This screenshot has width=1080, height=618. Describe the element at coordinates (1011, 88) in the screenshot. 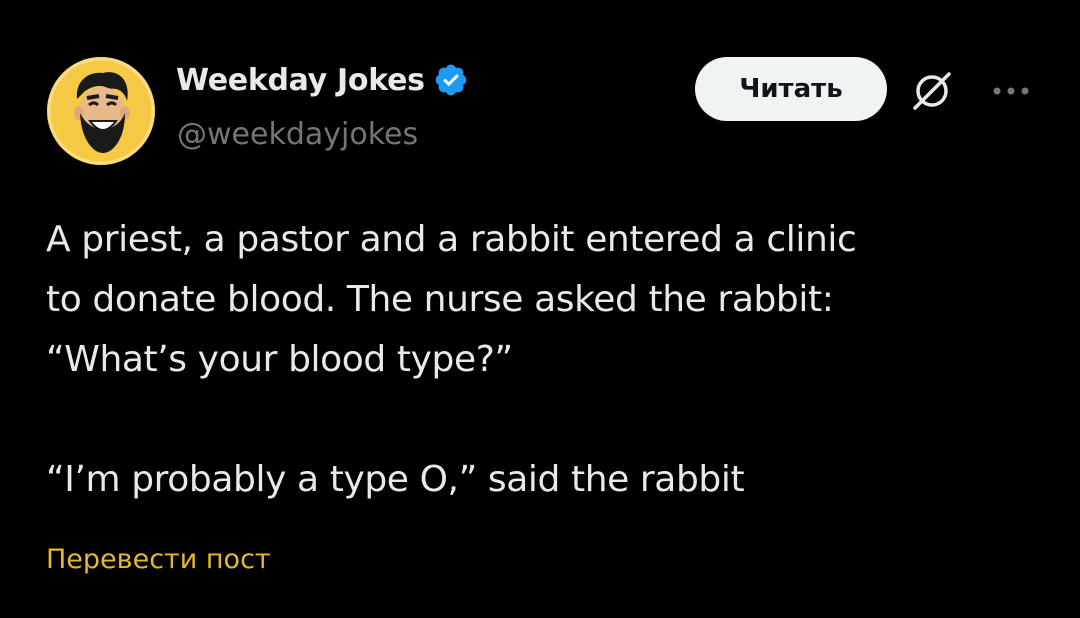

I see `more-dots-icon` at that location.